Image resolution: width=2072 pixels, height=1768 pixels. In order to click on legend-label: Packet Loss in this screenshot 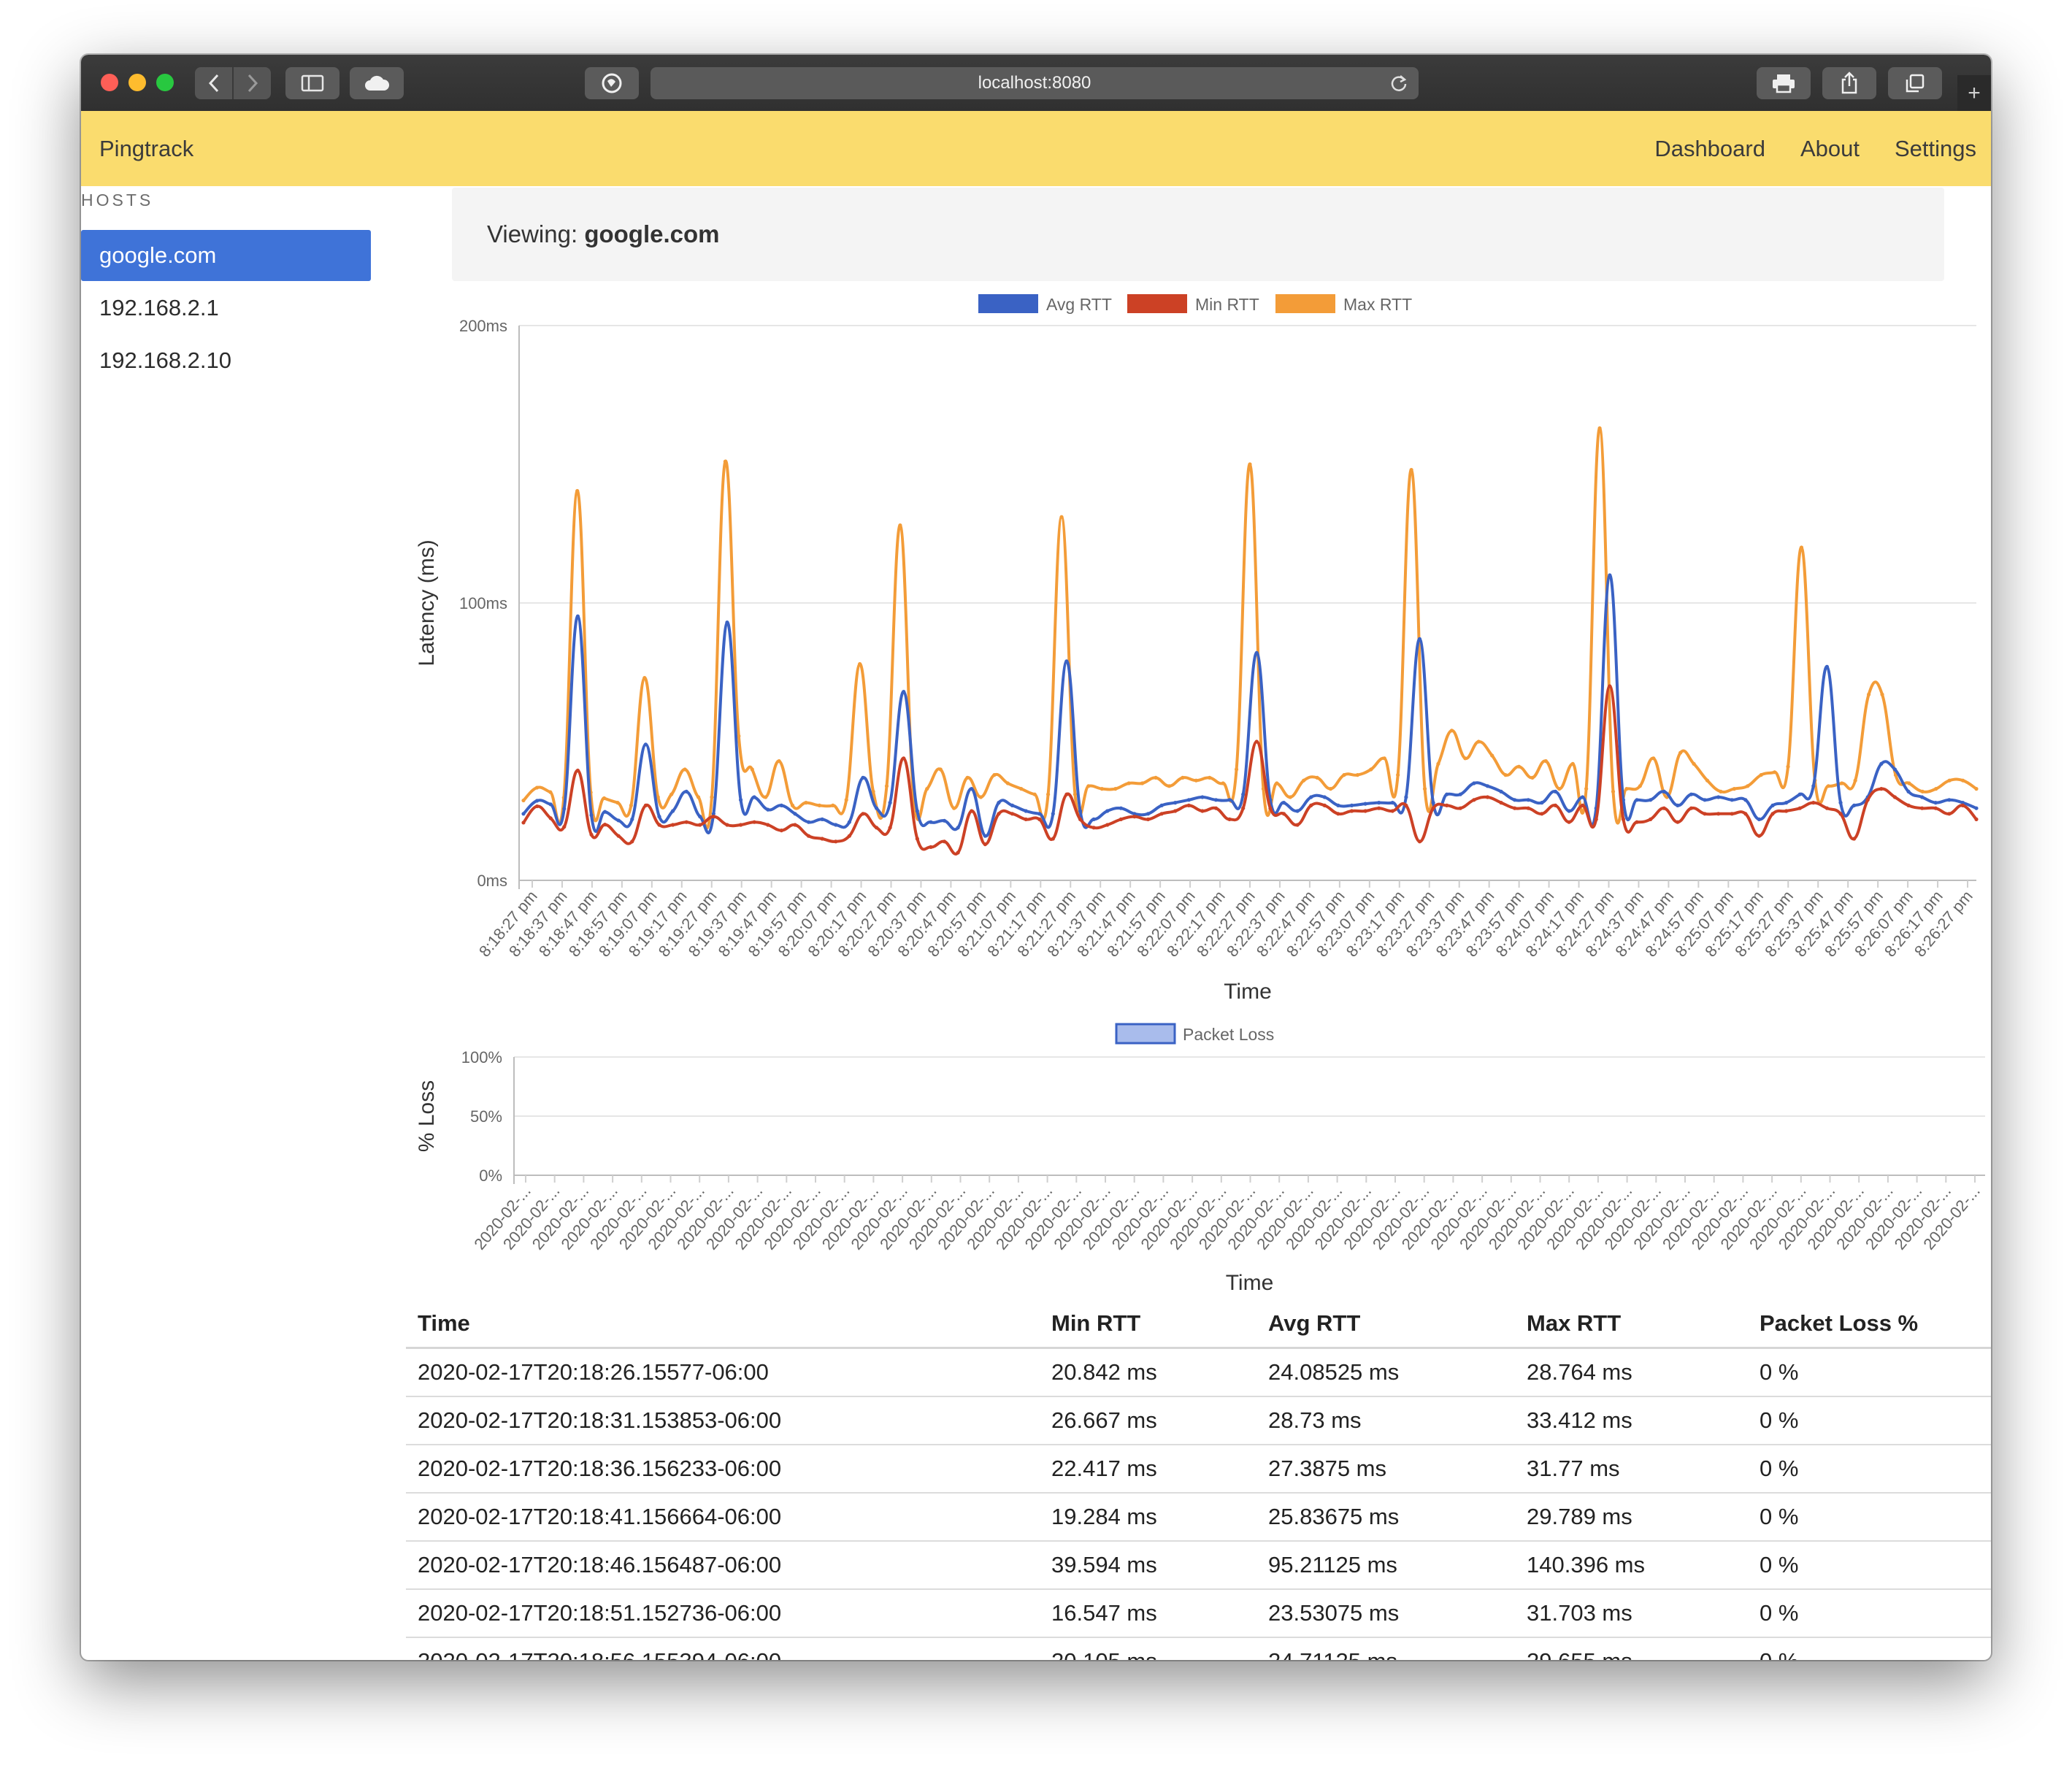, I will do `click(1228, 1034)`.